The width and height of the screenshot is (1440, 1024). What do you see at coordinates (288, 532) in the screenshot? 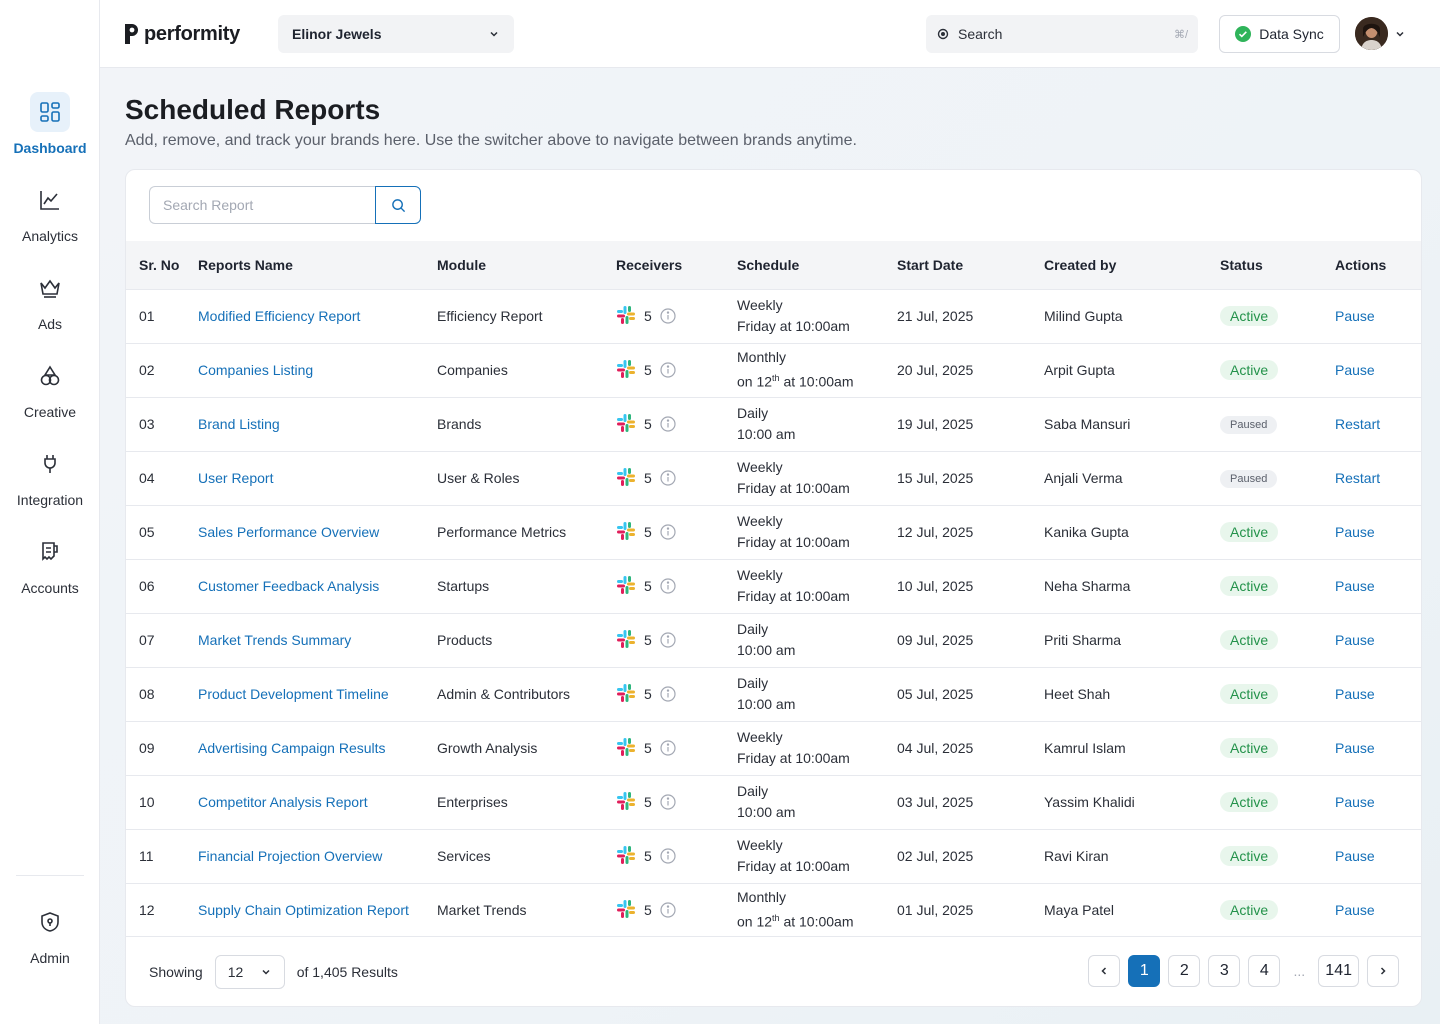
I see `report-name-link: Sales Performance Overview` at bounding box center [288, 532].